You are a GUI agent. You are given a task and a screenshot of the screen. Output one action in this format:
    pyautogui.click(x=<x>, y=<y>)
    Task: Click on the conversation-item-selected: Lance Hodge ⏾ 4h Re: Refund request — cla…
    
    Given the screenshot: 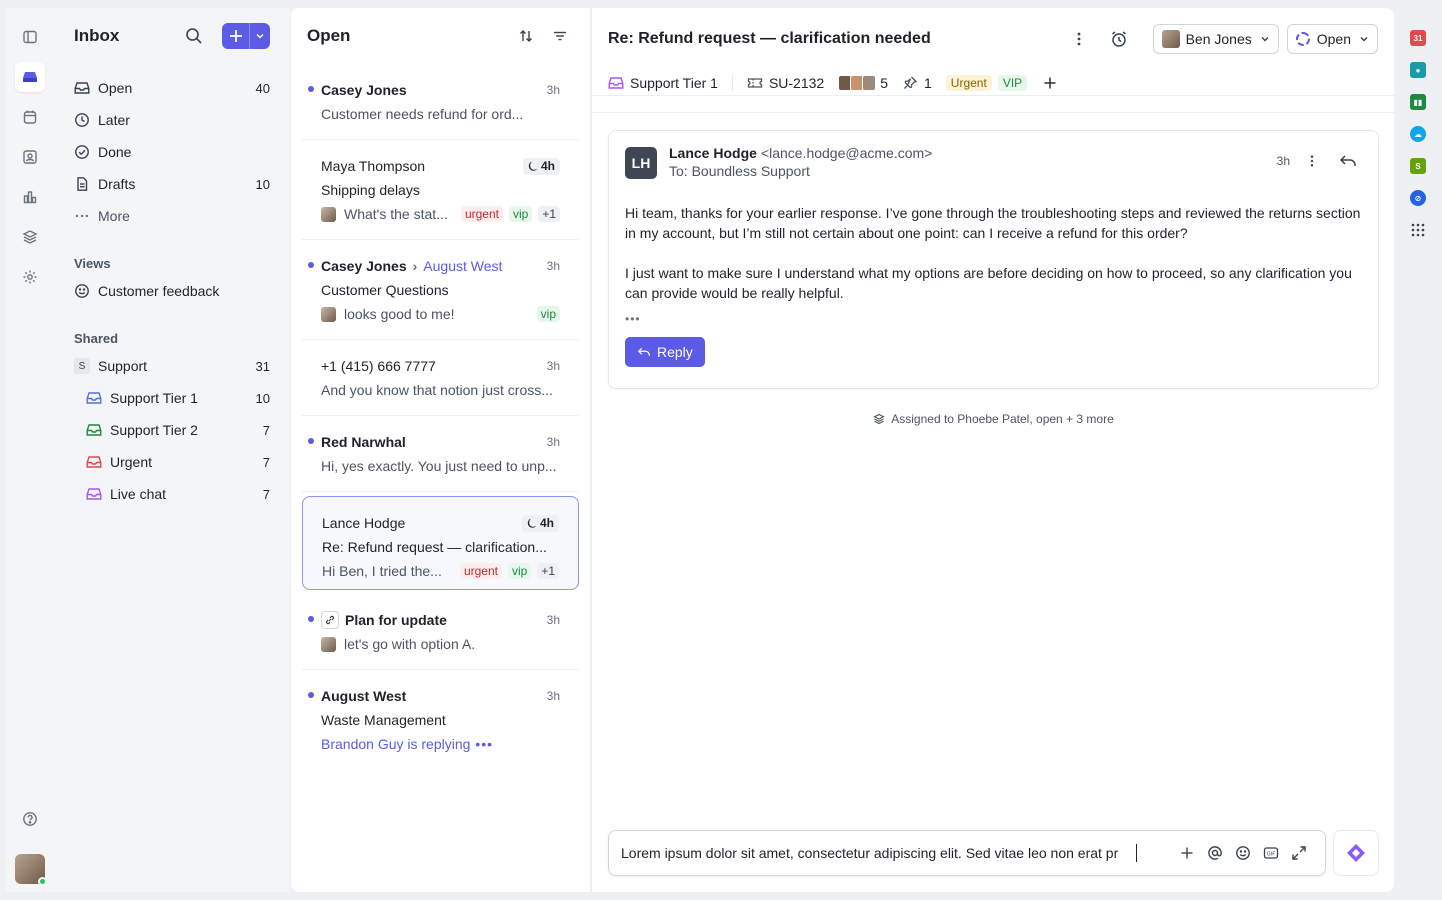 What is the action you would take?
    pyautogui.click(x=440, y=543)
    